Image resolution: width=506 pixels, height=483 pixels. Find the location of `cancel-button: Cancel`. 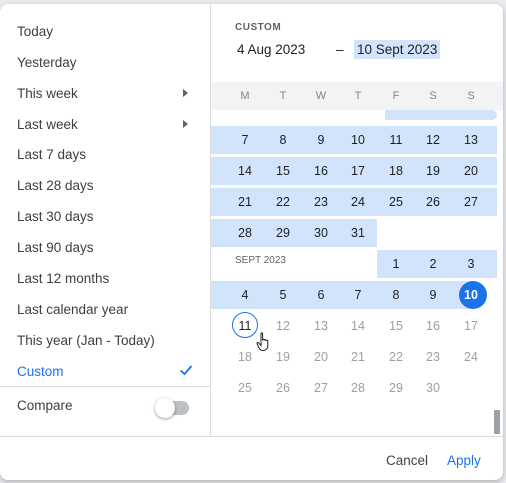

cancel-button: Cancel is located at coordinates (407, 460).